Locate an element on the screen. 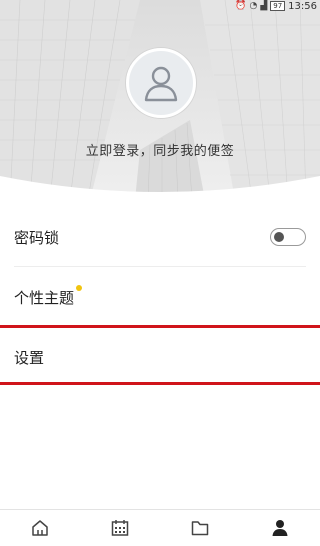  new-badge-dot is located at coordinates (79, 288).